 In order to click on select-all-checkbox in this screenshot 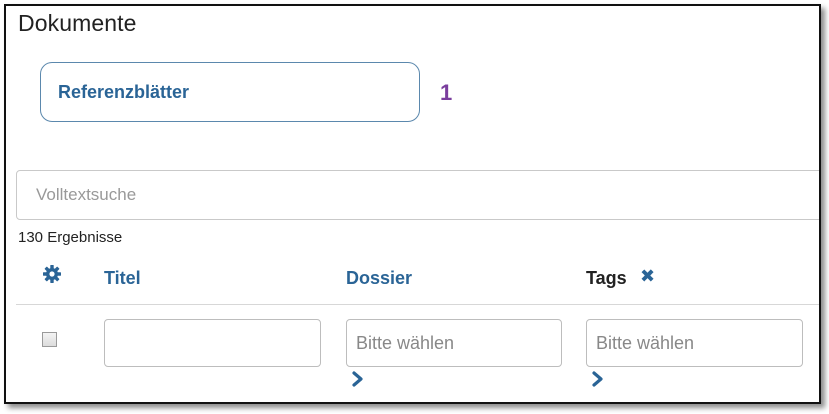, I will do `click(49, 339)`.